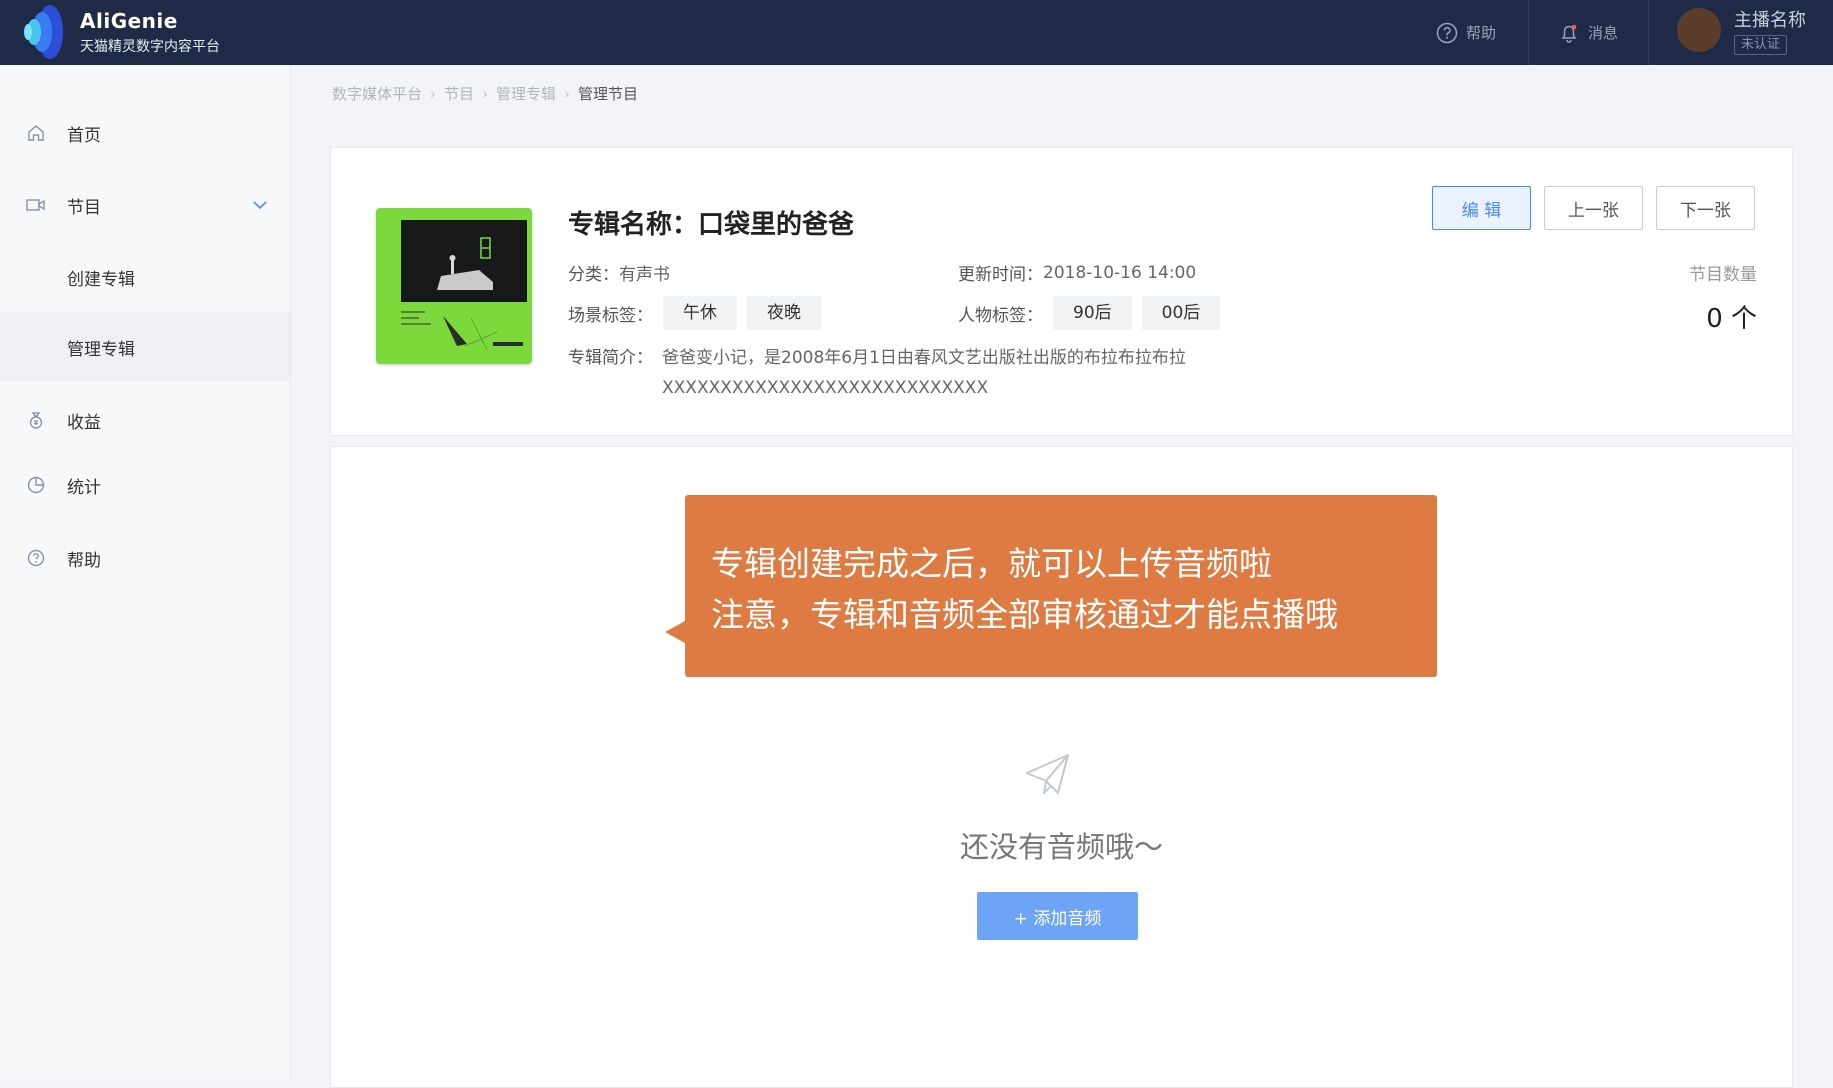  What do you see at coordinates (1047, 774) in the screenshot?
I see `paper-plane-icon` at bounding box center [1047, 774].